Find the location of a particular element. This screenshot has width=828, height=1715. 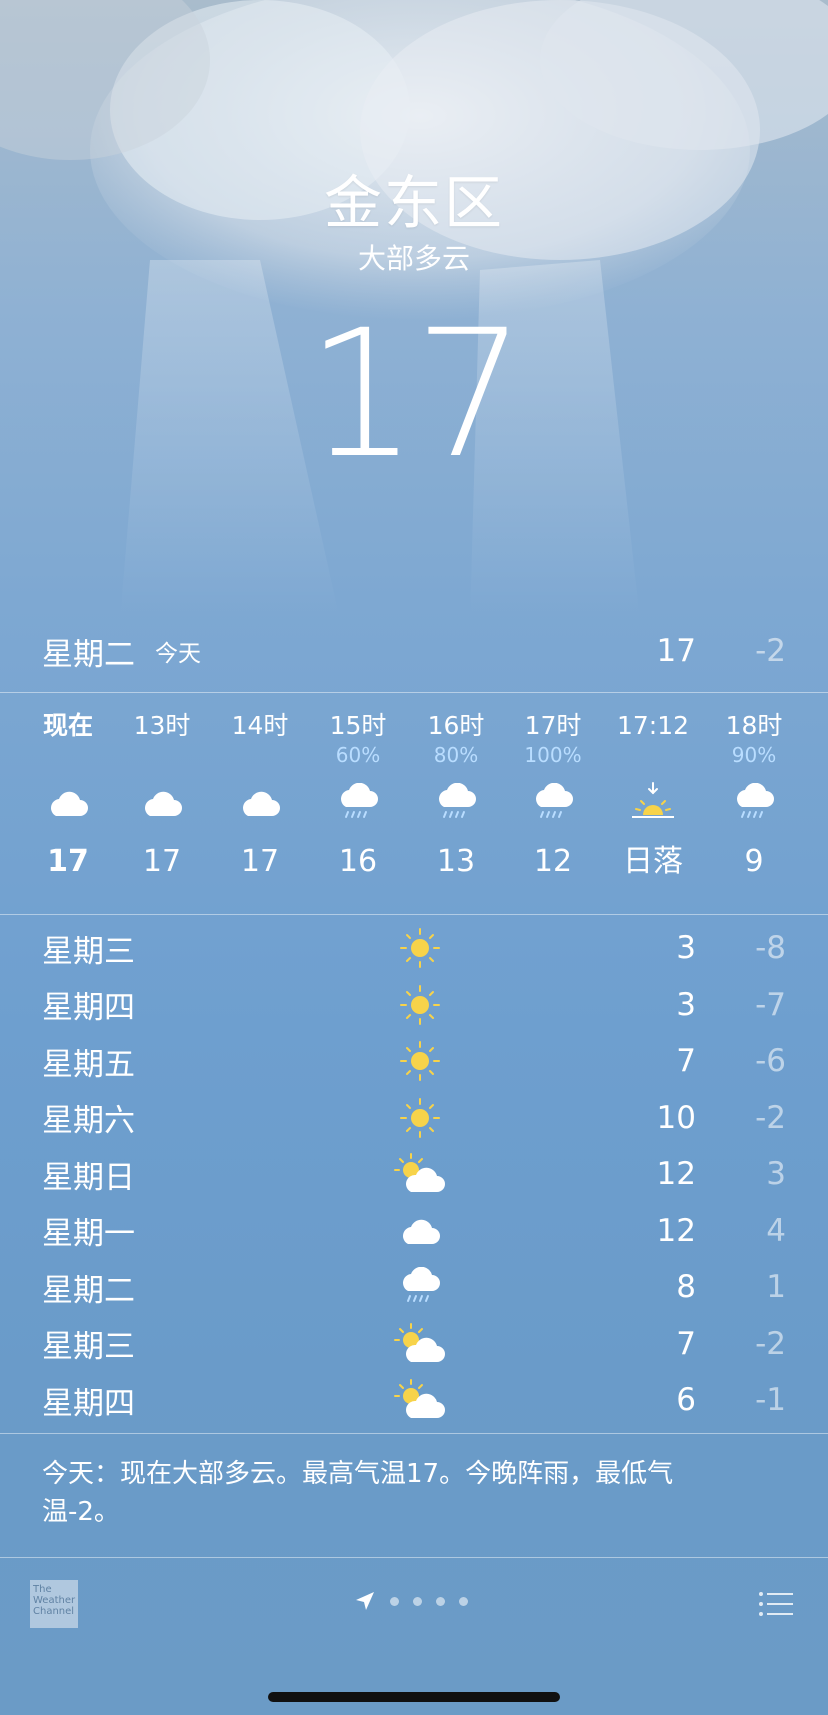

today-low: -2 is located at coordinates (770, 651).